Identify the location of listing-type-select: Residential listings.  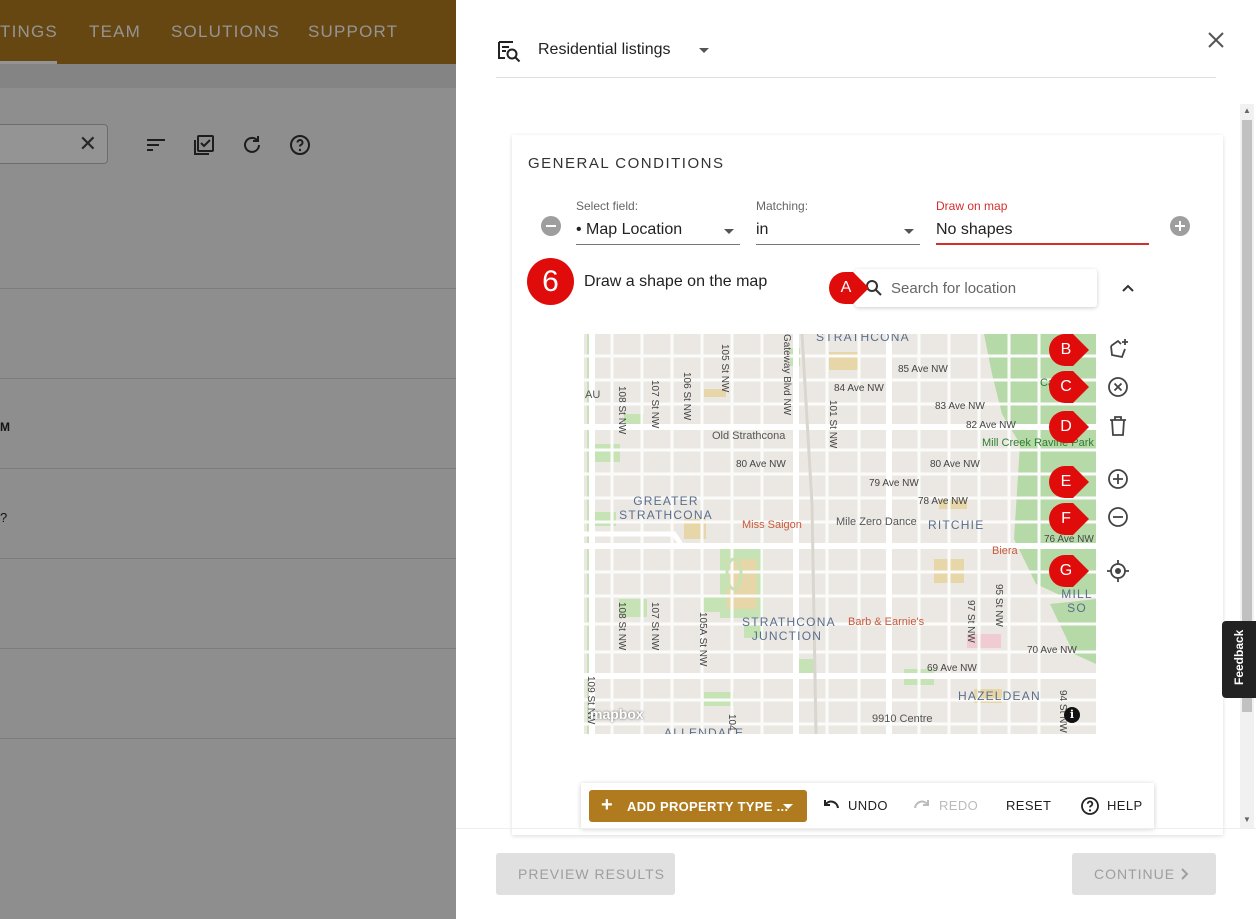
(604, 50).